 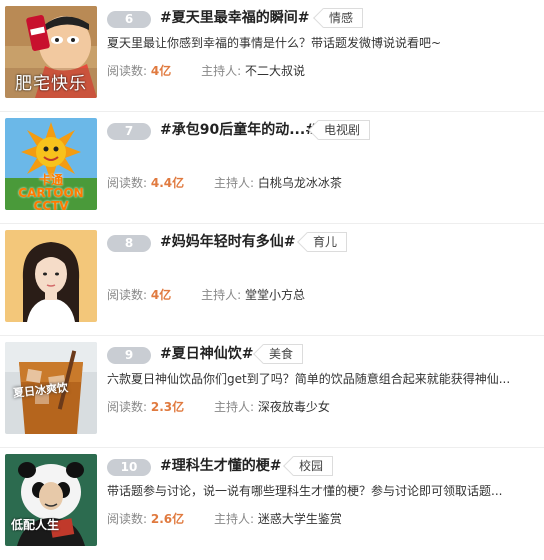 I want to click on rank-badge: 9, so click(x=129, y=355).